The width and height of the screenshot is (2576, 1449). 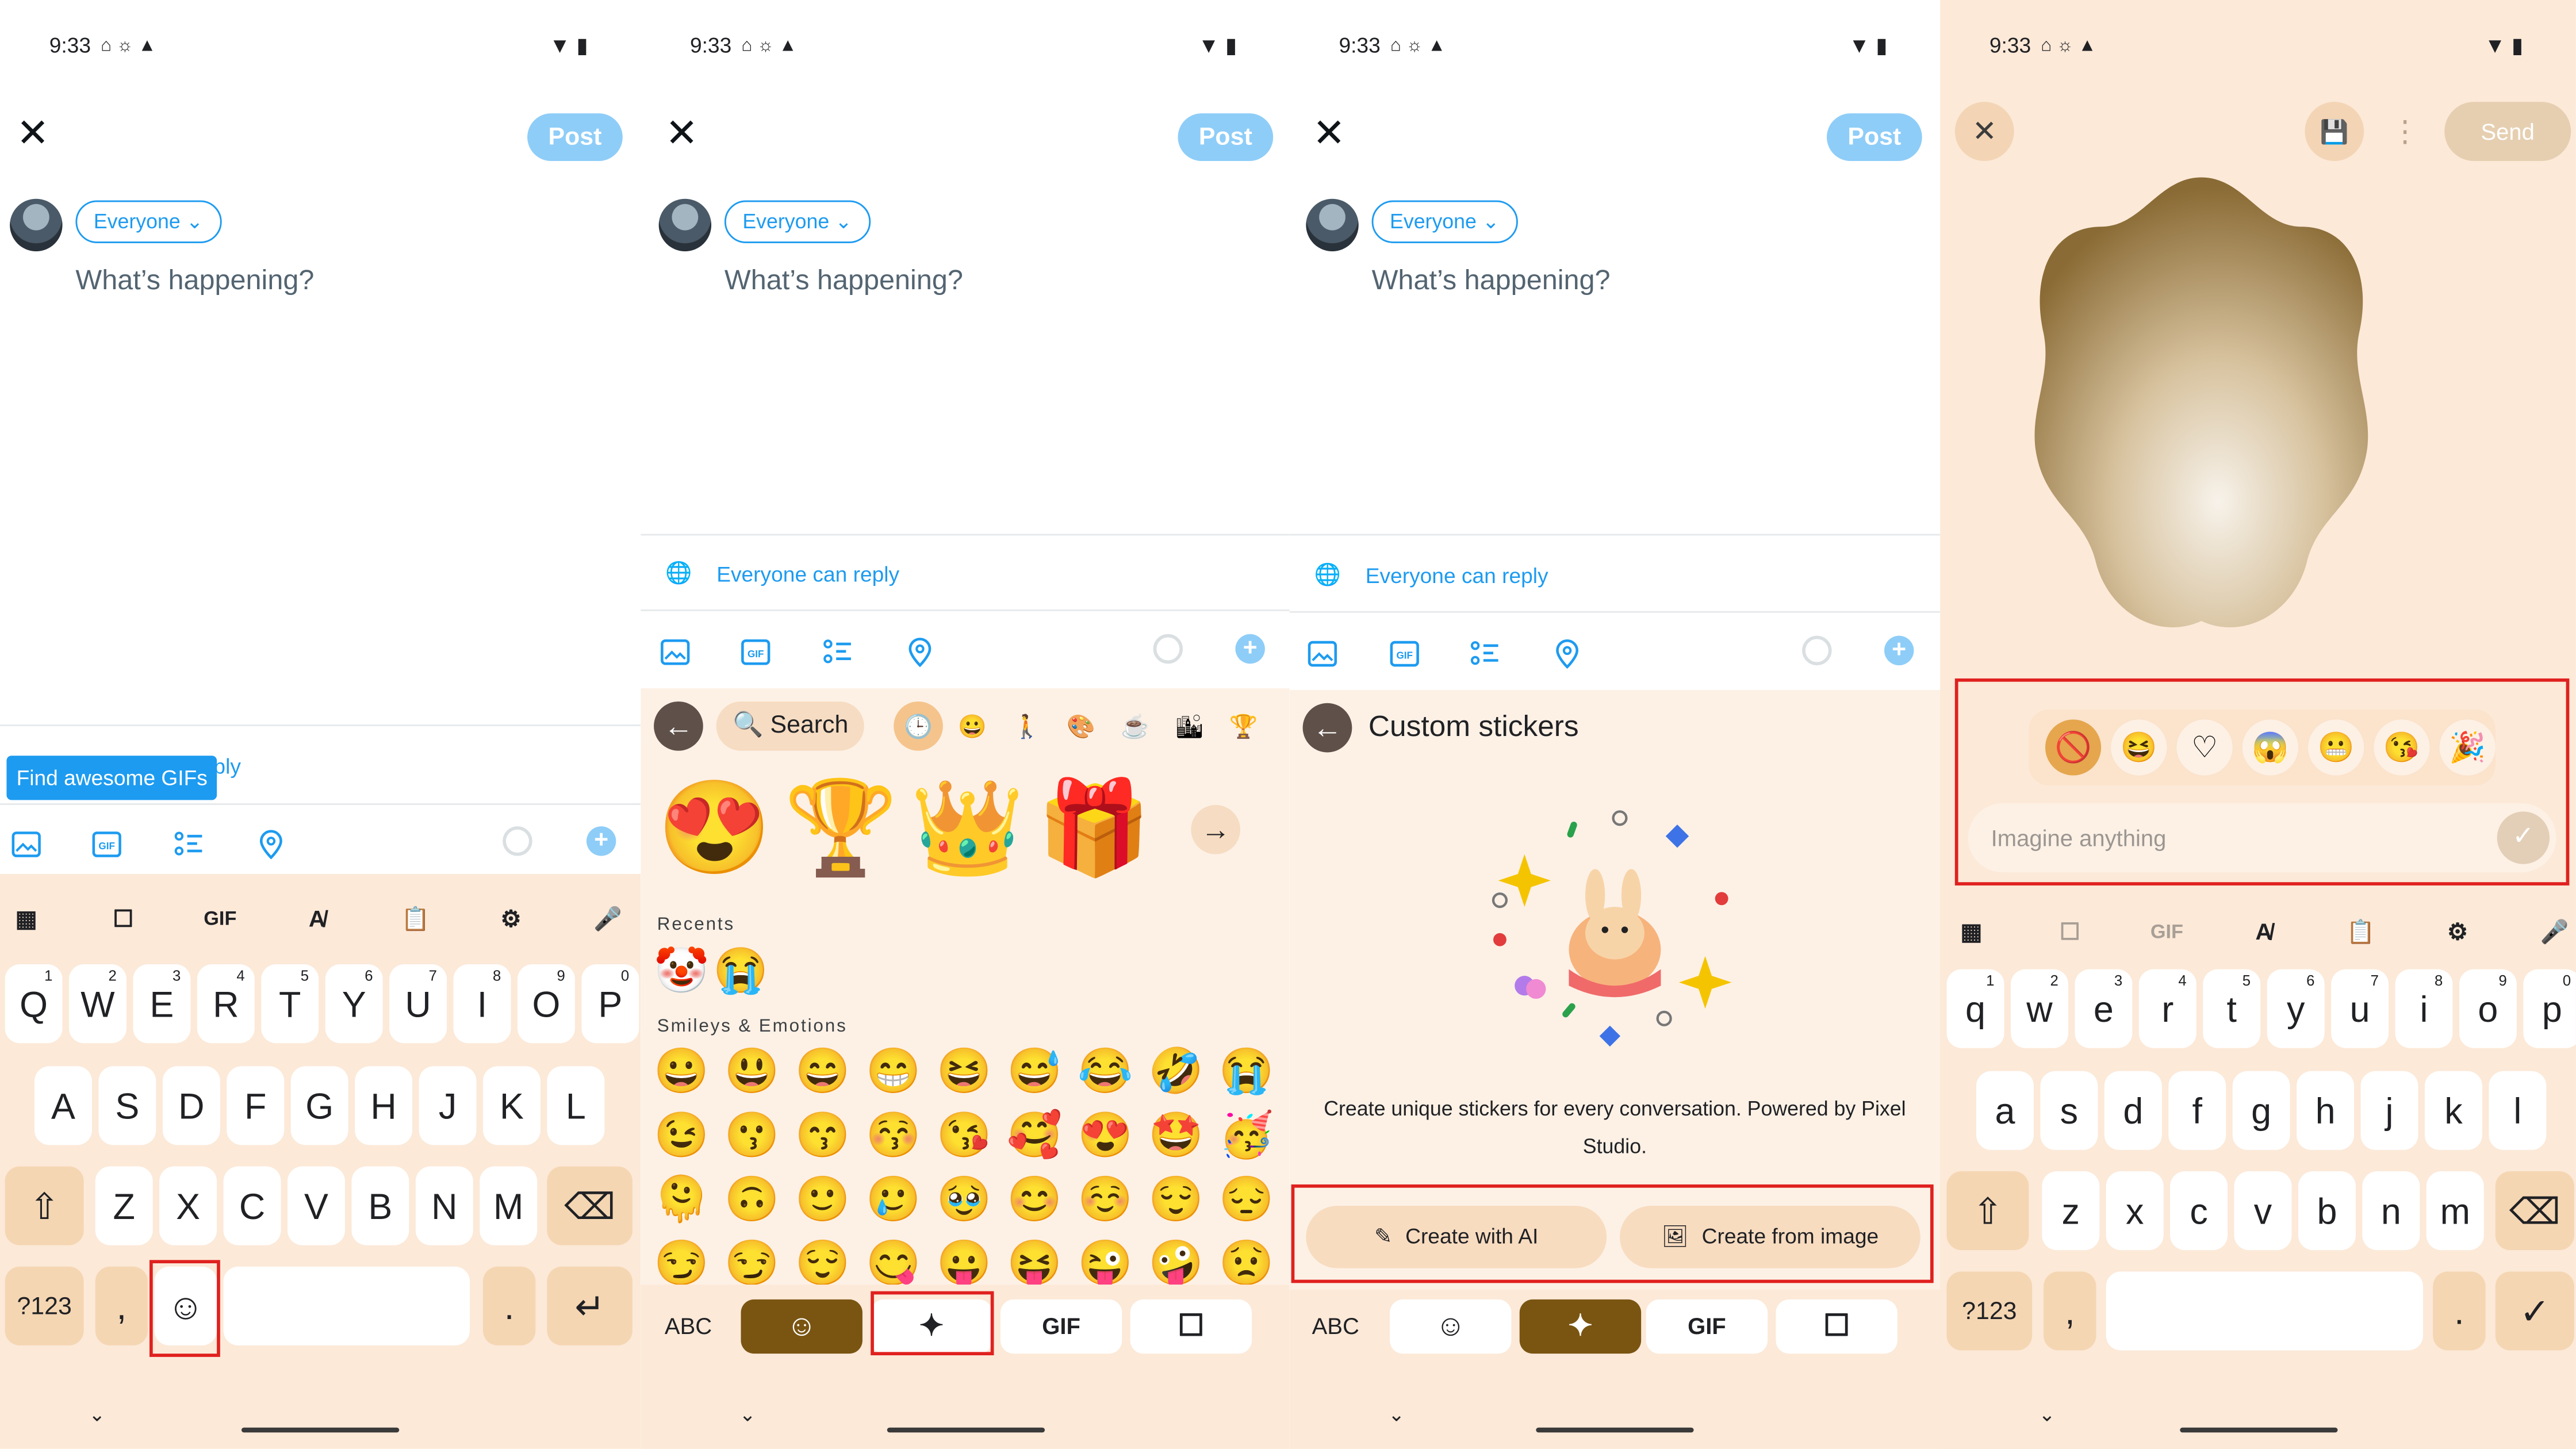 I want to click on post-button: Post, so click(x=575, y=137).